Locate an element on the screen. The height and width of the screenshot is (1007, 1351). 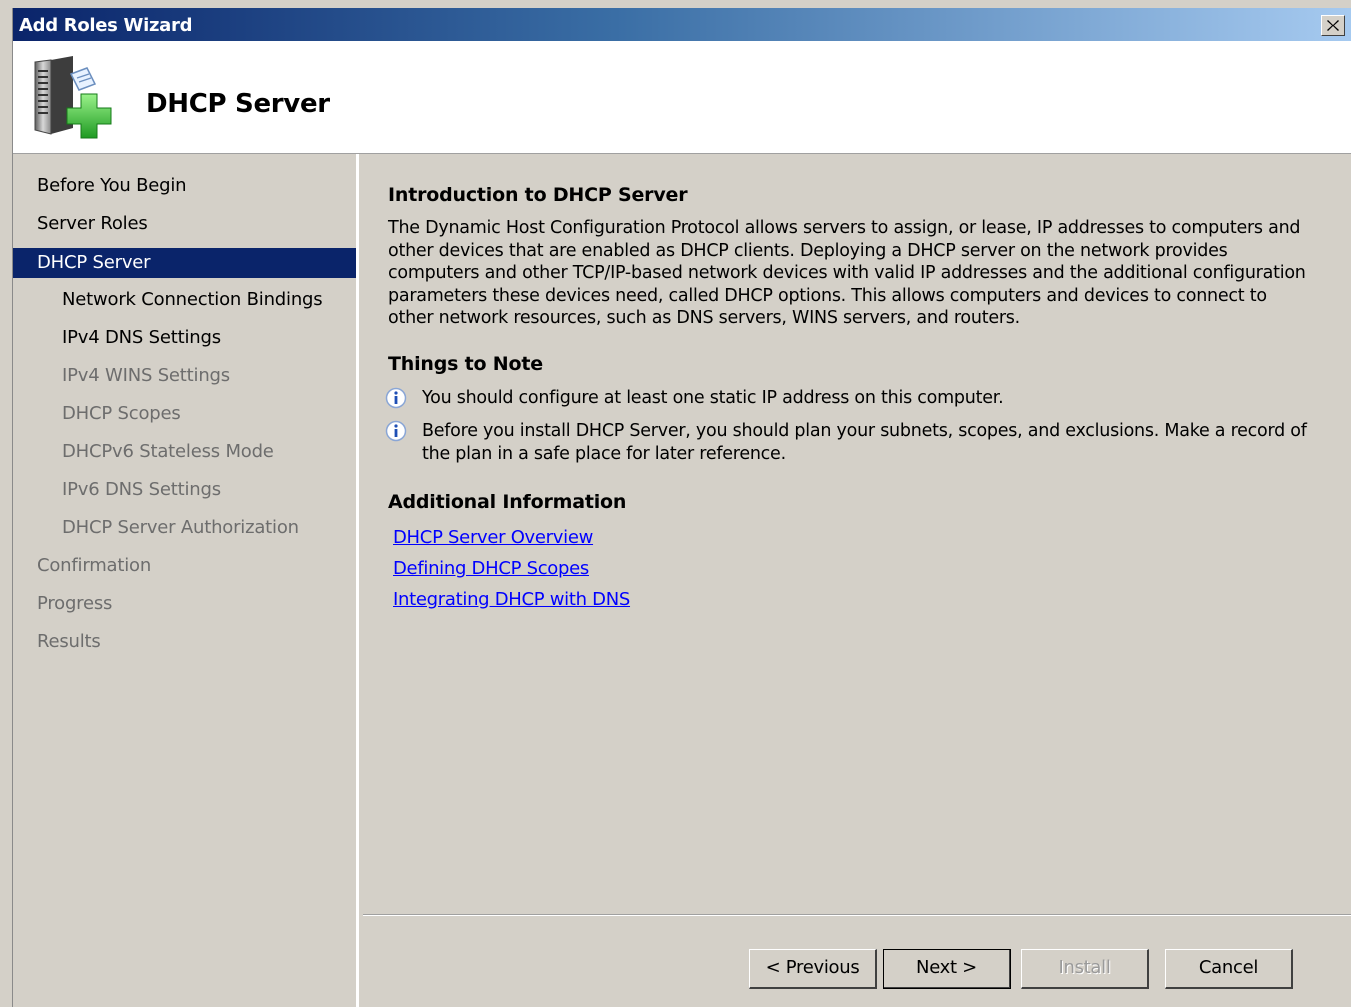
close-button is located at coordinates (1333, 25).